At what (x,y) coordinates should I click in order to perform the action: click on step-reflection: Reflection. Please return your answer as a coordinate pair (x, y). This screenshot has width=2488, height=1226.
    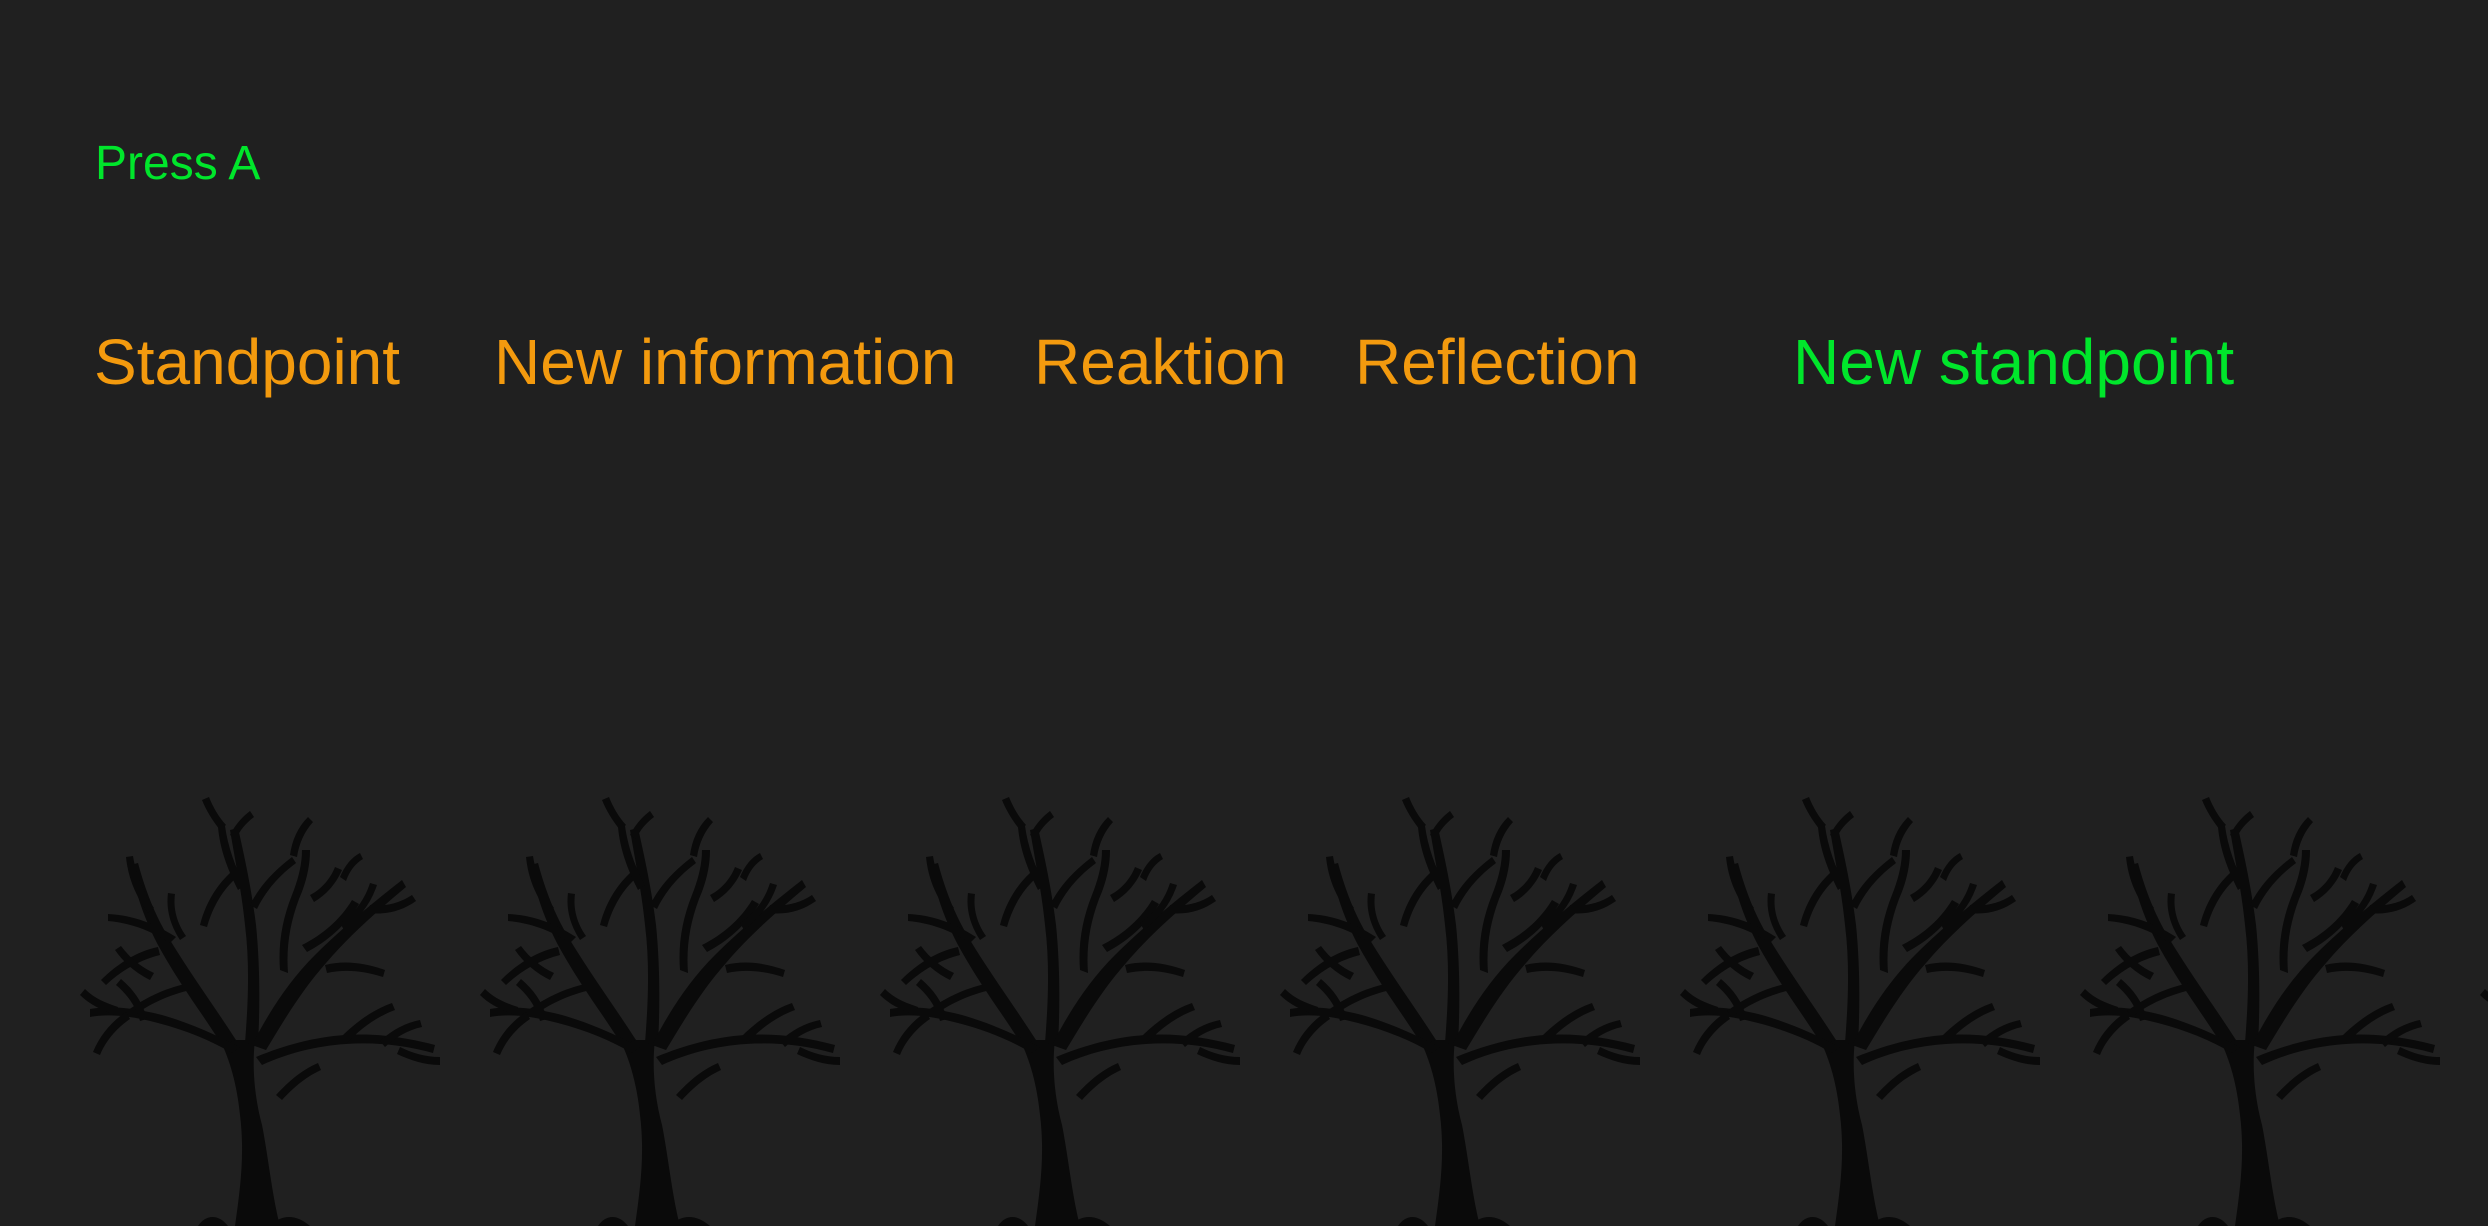
    Looking at the image, I should click on (1497, 362).